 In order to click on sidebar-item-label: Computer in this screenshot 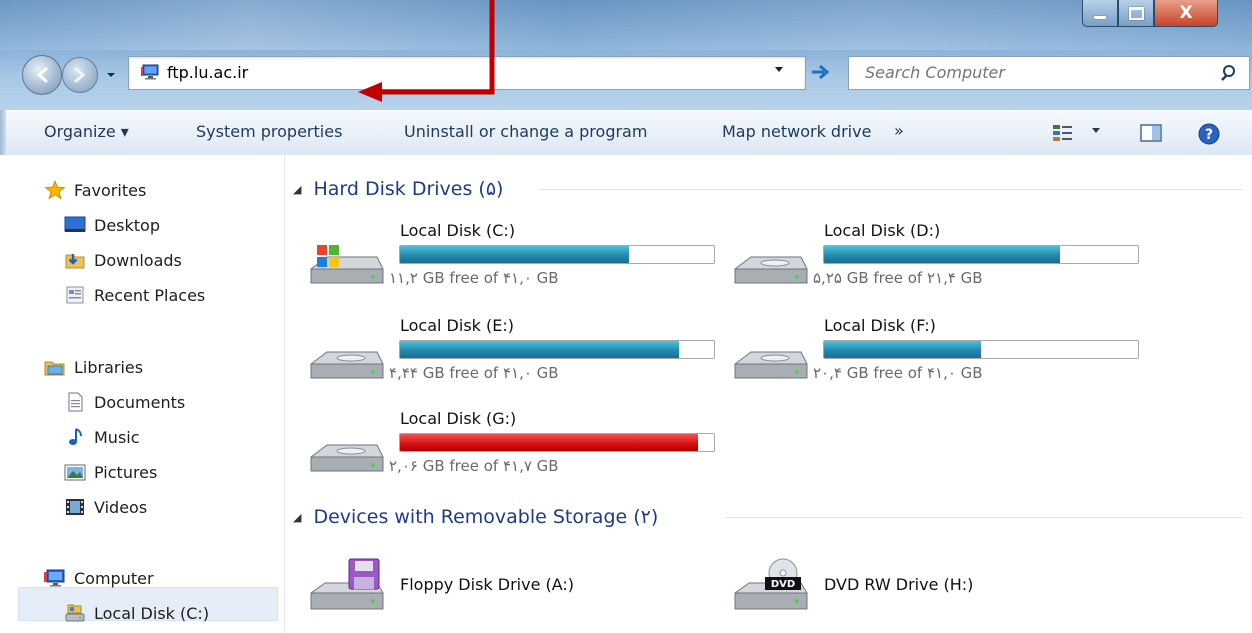, I will do `click(114, 578)`.